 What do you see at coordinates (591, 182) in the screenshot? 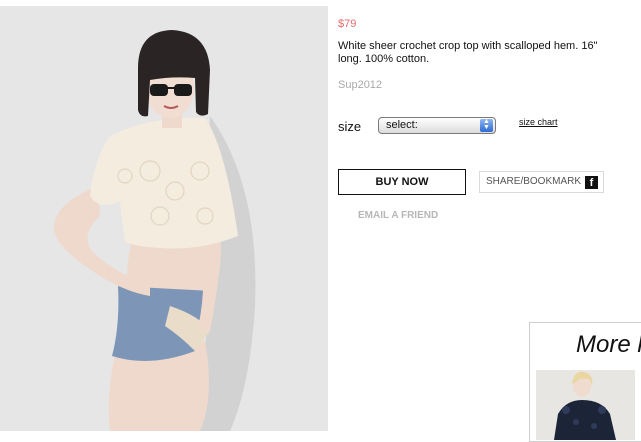
I see `facebook-icon: f` at bounding box center [591, 182].